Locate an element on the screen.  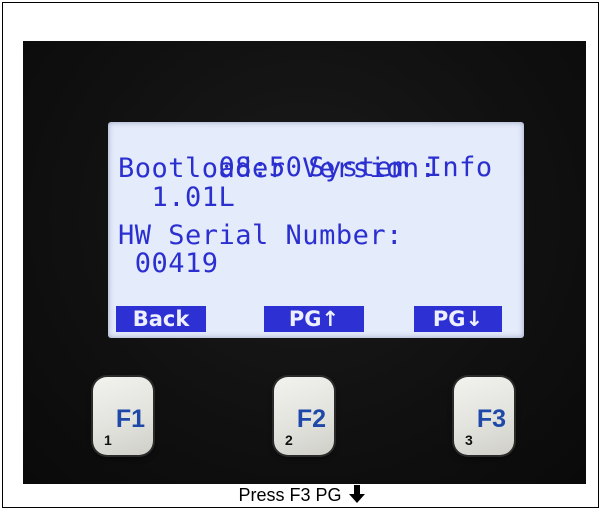
softkey-back: Back is located at coordinates (161, 319).